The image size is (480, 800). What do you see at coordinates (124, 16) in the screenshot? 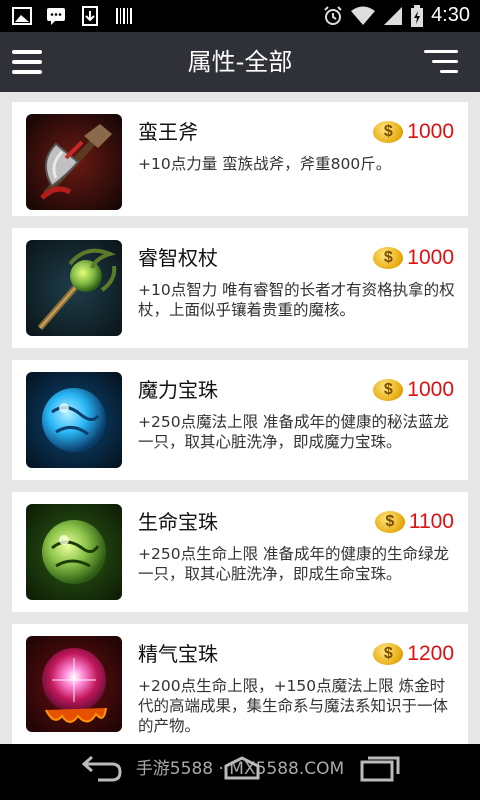
I see `barcode-icon` at bounding box center [124, 16].